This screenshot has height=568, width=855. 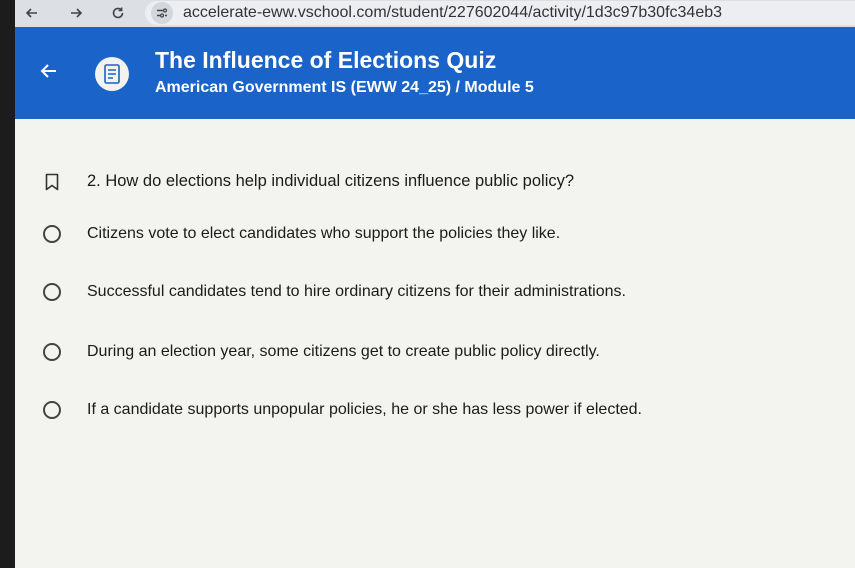 I want to click on browser-back-button, so click(x=32, y=13).